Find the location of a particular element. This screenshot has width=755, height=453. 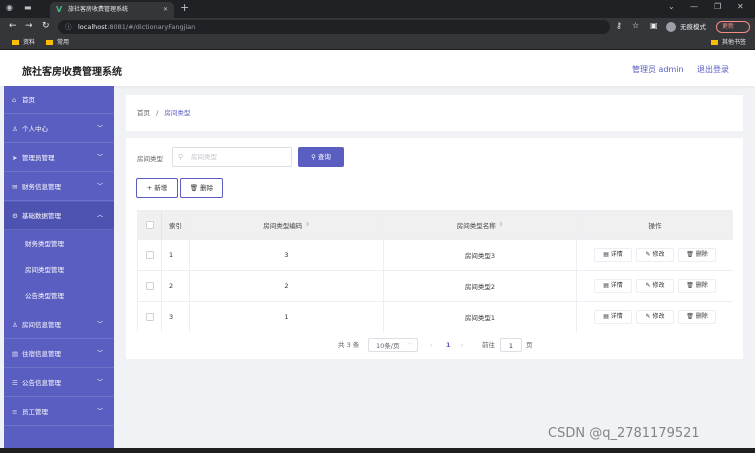

breadcrumb: 首页 / 房间类型 is located at coordinates (163, 112).